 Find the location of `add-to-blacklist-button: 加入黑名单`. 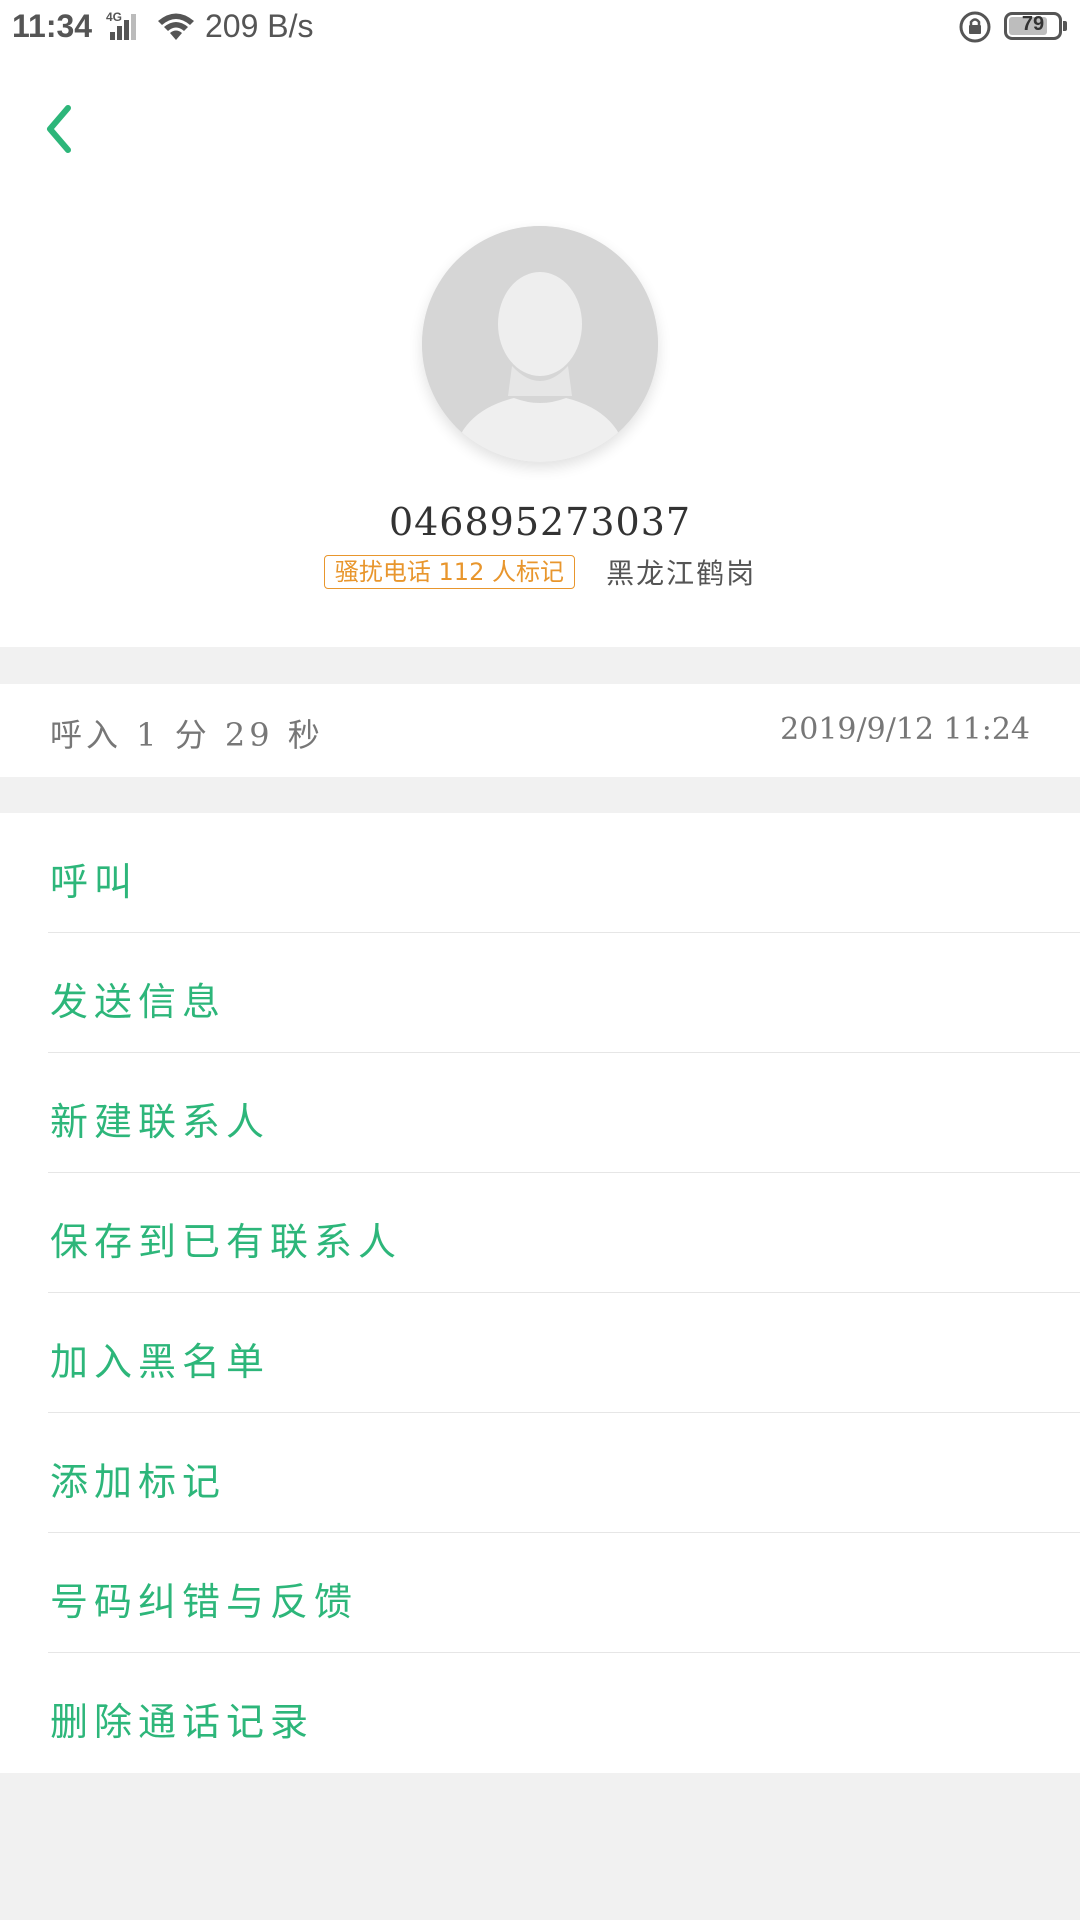

add-to-blacklist-button: 加入黑名单 is located at coordinates (540, 1353).